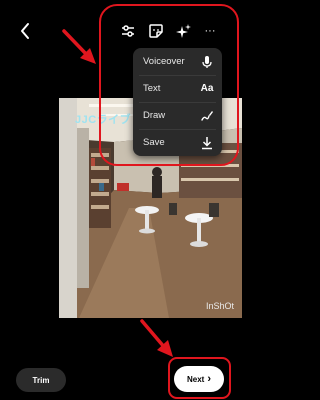  I want to click on chevron-left-icon, so click(25, 31).